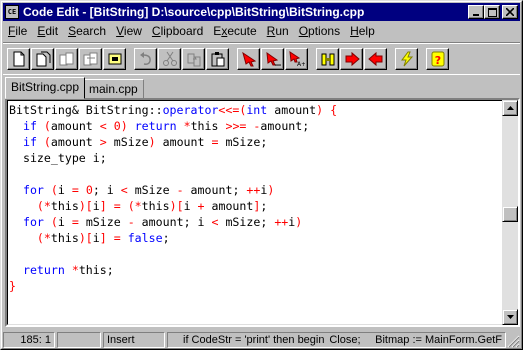 This screenshot has height=350, width=523. I want to click on cut-icon, so click(169, 58).